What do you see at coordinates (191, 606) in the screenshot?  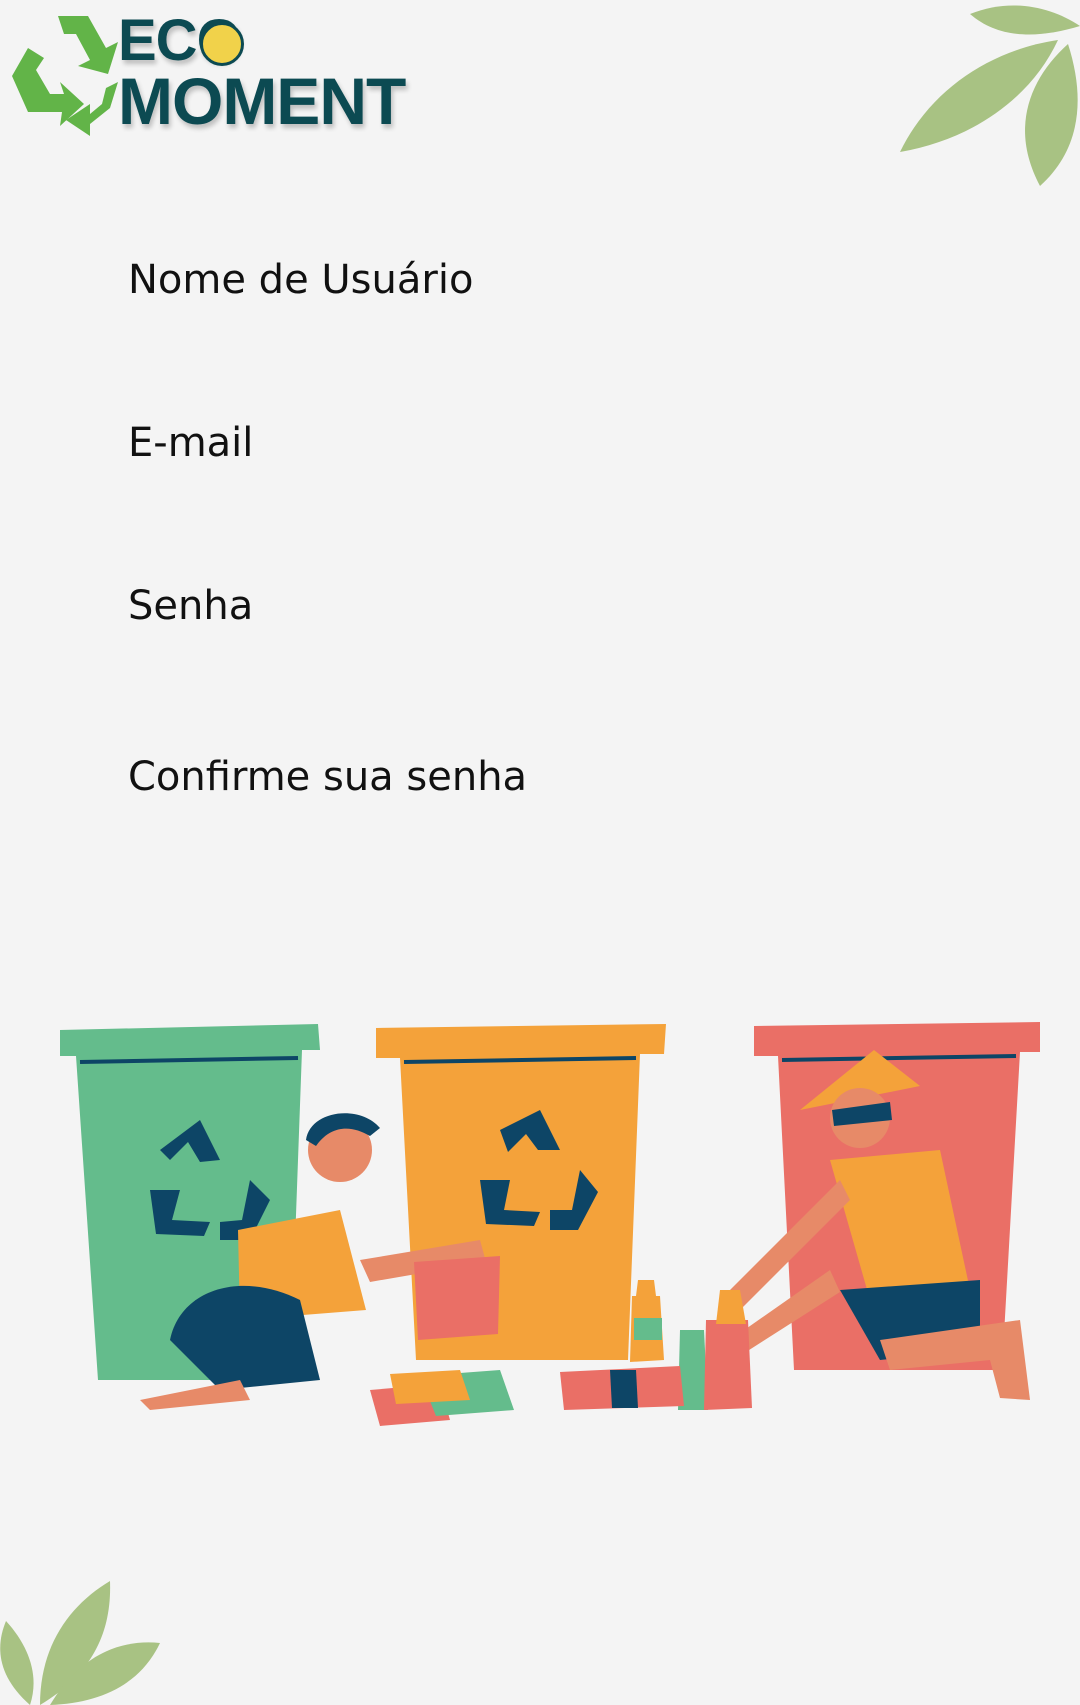 I see `password-label: Senha` at bounding box center [191, 606].